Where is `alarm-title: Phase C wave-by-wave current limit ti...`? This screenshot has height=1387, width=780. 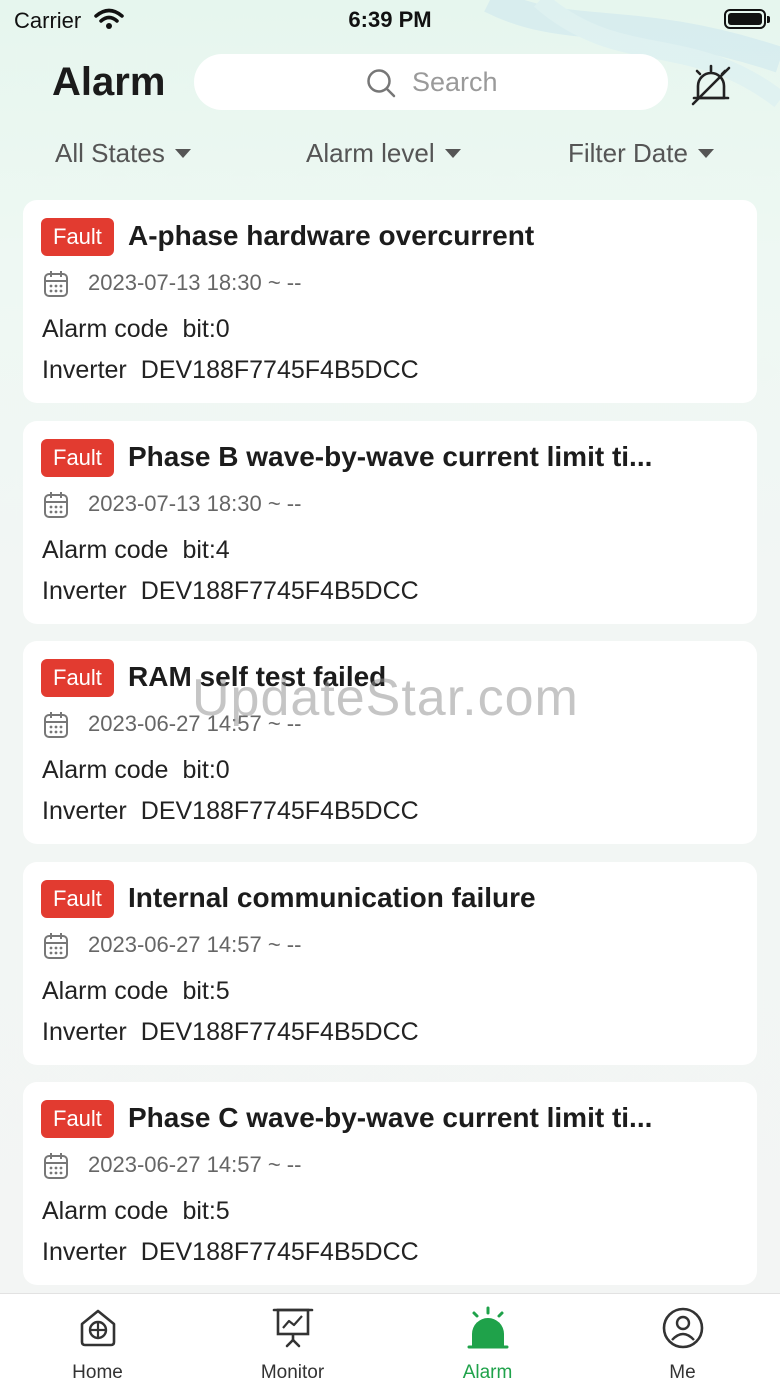
alarm-title: Phase C wave-by-wave current limit ti... is located at coordinates (390, 1117).